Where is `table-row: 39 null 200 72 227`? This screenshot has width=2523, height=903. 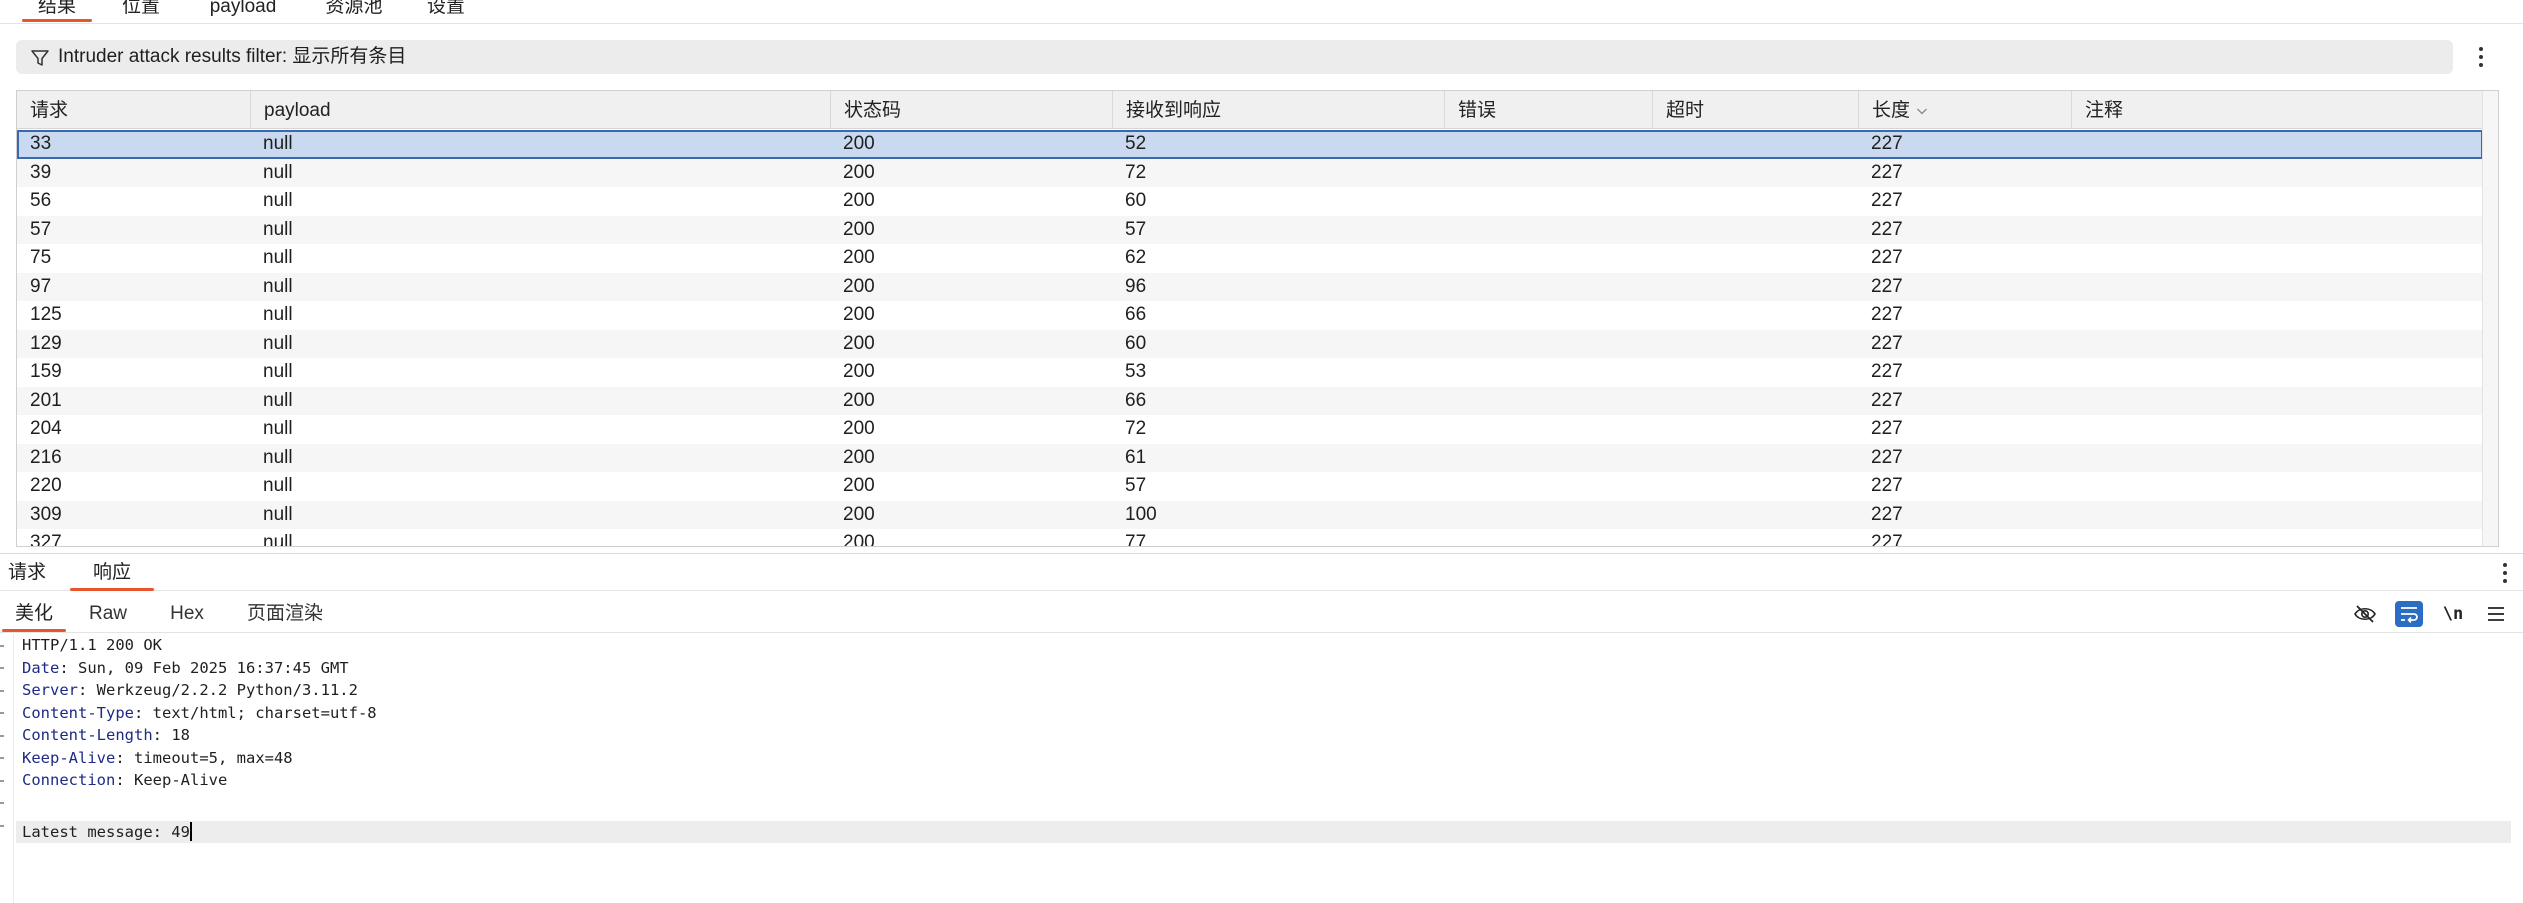 table-row: 39 null 200 72 227 is located at coordinates (1250, 172).